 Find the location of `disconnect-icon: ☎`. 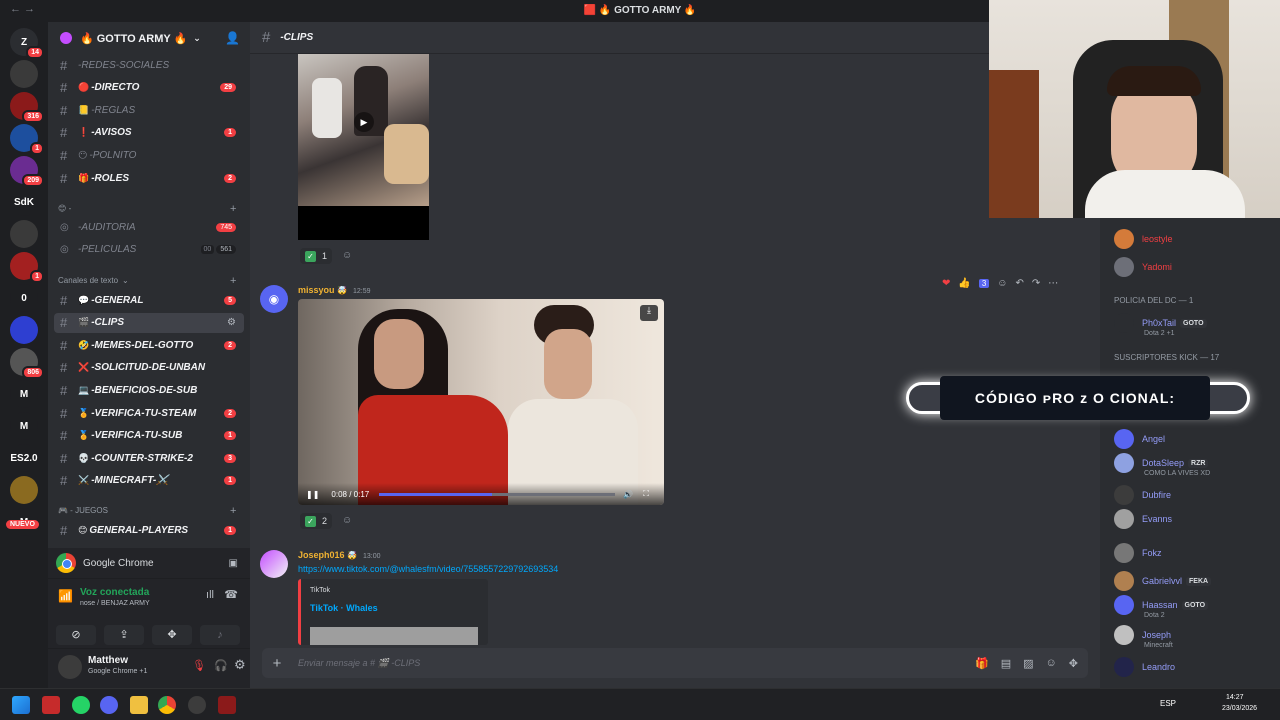

disconnect-icon: ☎ is located at coordinates (231, 594).